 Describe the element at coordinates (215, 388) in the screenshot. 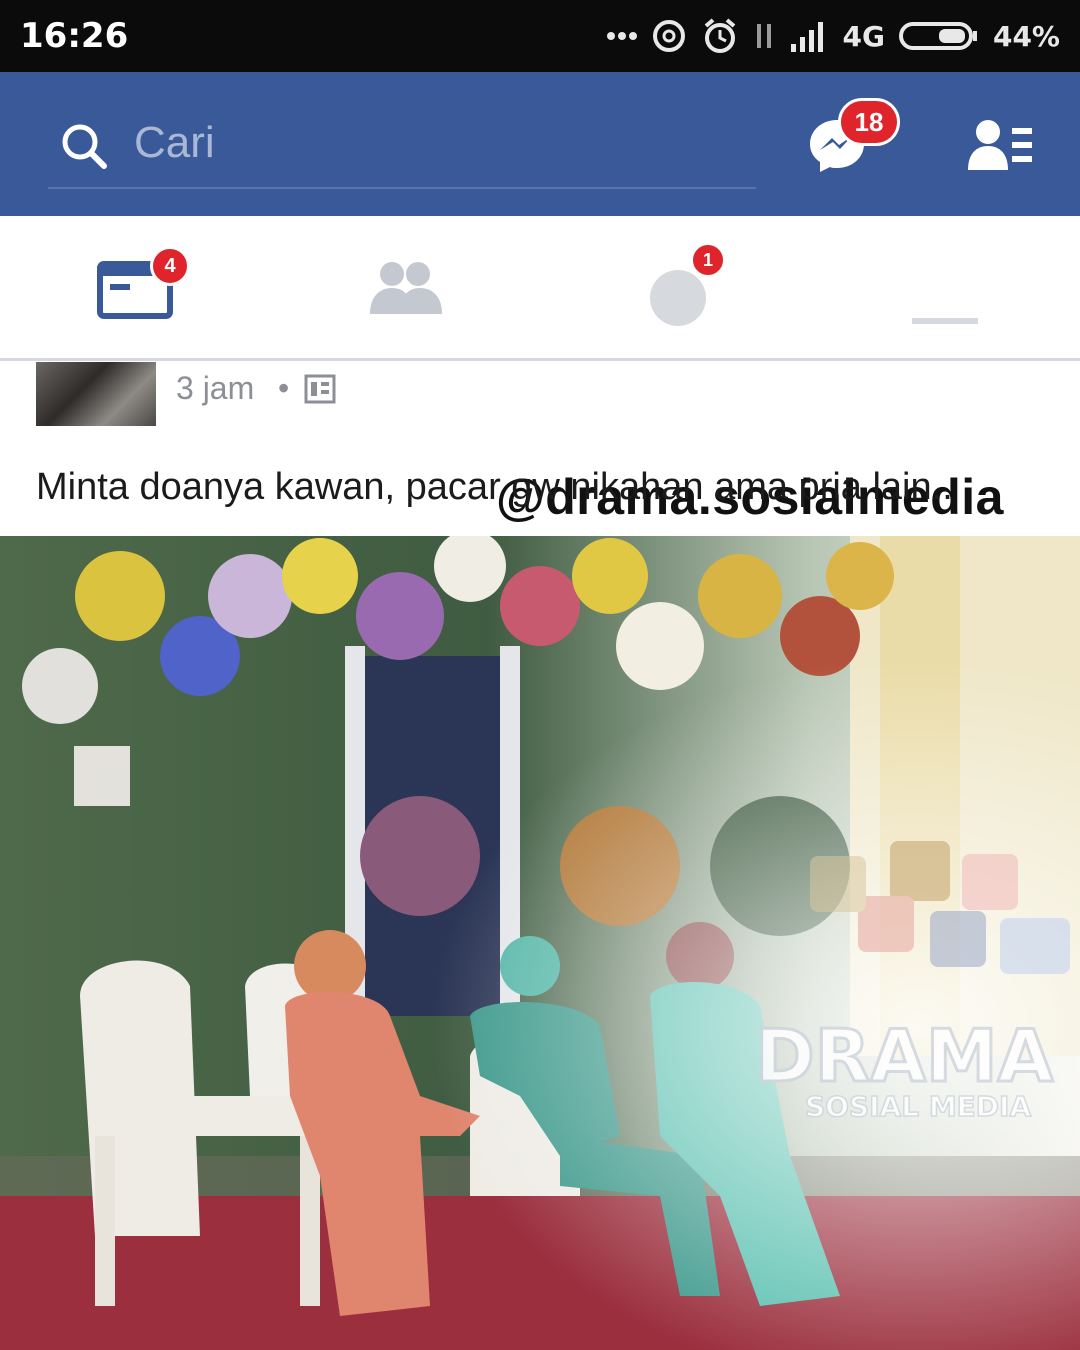

I see `post-timestamp: 3 jam` at that location.